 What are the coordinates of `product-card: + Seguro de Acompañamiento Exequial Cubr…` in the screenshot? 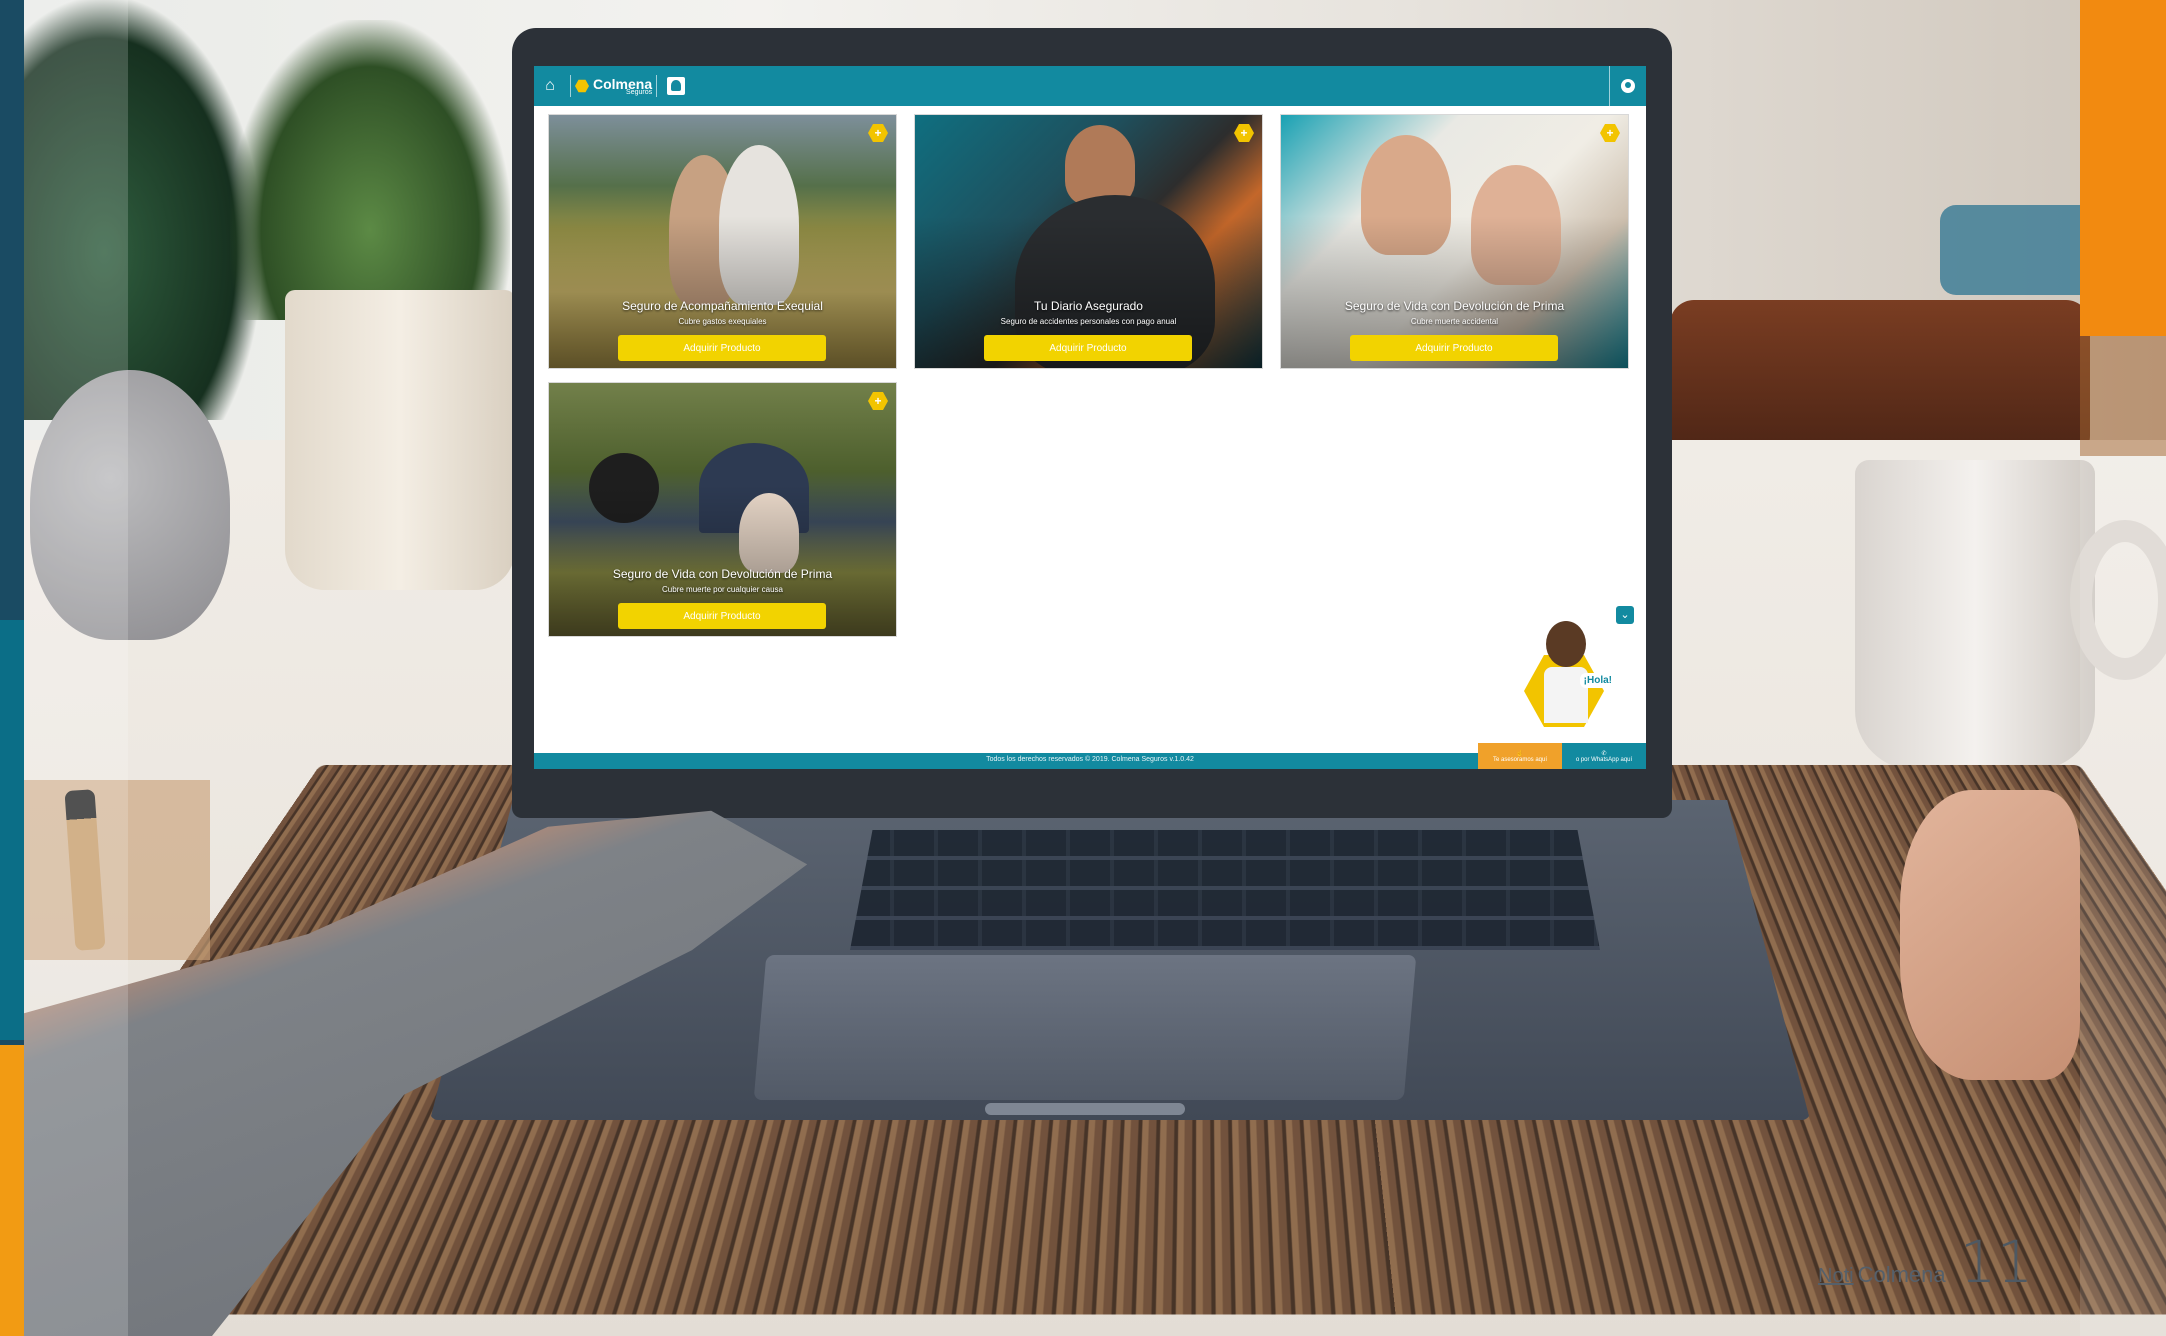 It's located at (722, 241).